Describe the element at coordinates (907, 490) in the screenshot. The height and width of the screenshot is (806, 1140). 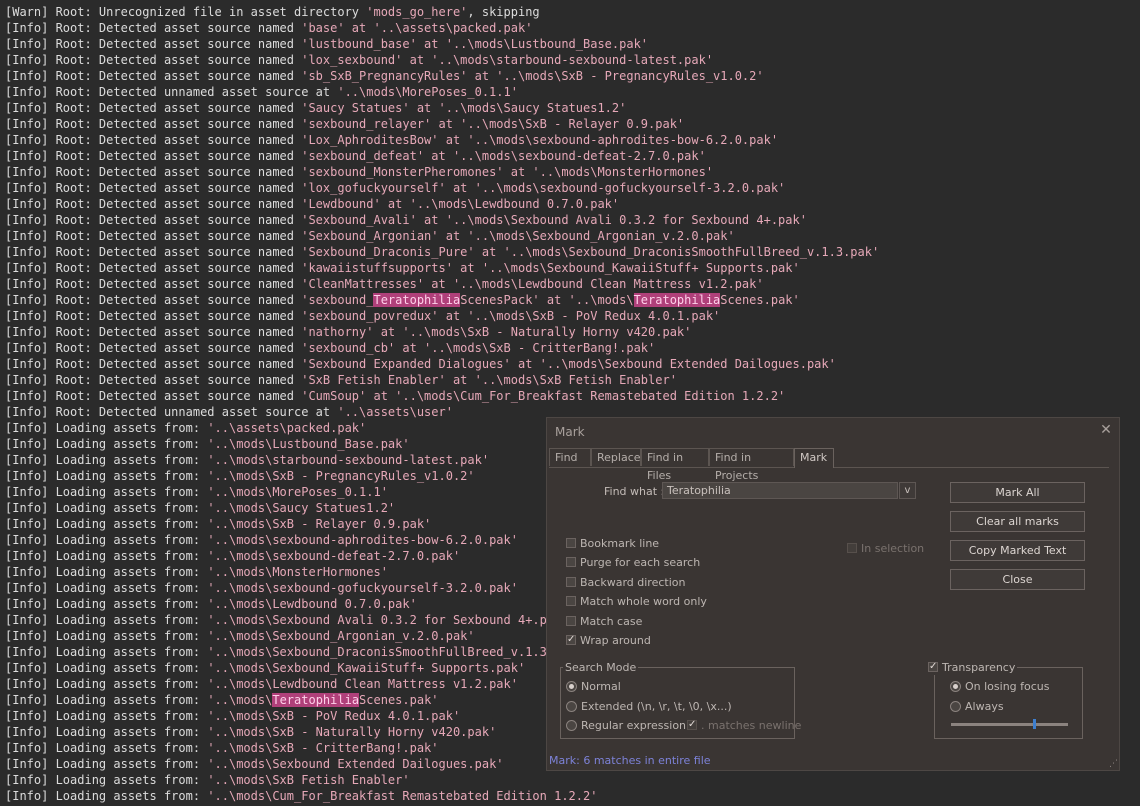
I see `find-history-dropdown: v` at that location.